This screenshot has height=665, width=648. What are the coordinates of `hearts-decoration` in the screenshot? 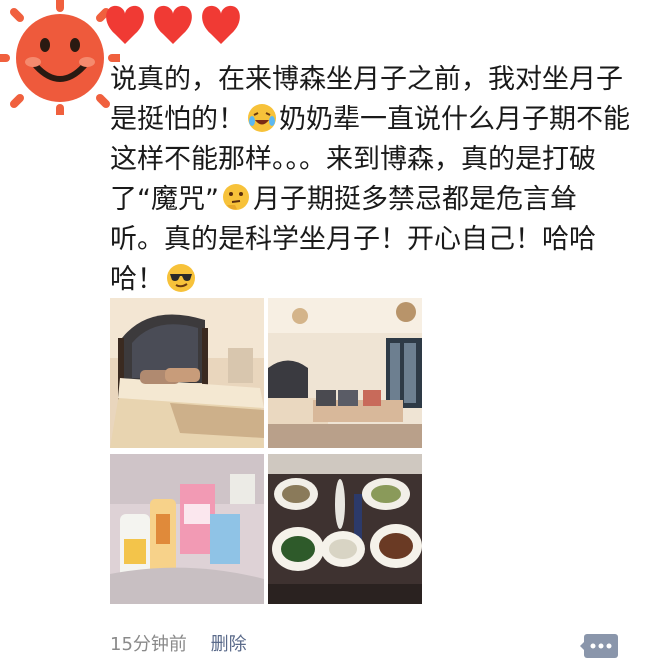 It's located at (175, 30).